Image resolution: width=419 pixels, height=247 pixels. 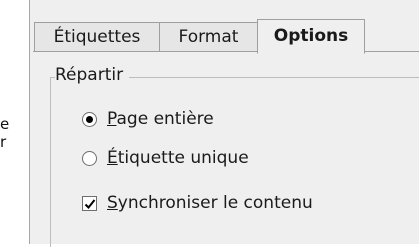 What do you see at coordinates (210, 203) in the screenshot?
I see `checkbox-label: Synchroniser le contenu` at bounding box center [210, 203].